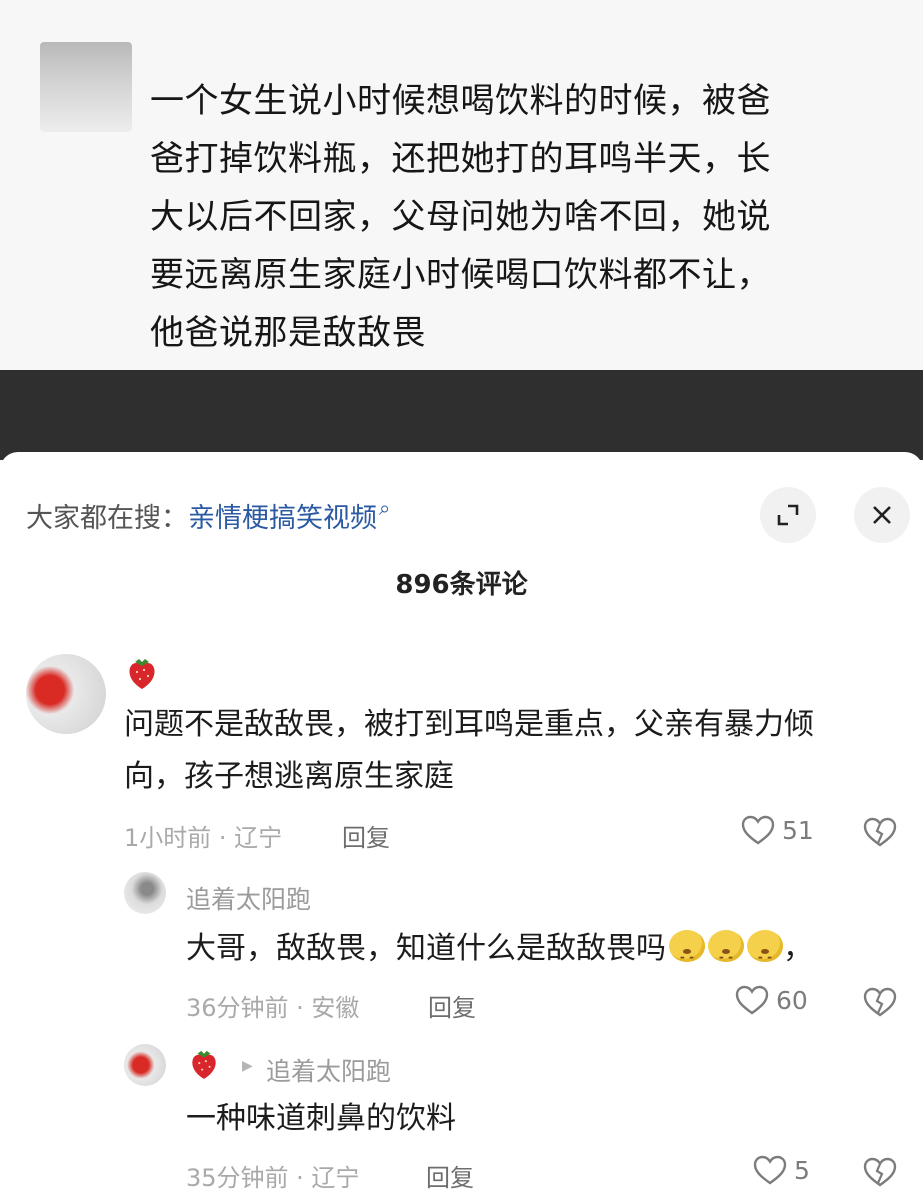 The height and width of the screenshot is (1200, 923). What do you see at coordinates (282, 518) in the screenshot?
I see `search-keyword: 亲情梗搞笑视频` at bounding box center [282, 518].